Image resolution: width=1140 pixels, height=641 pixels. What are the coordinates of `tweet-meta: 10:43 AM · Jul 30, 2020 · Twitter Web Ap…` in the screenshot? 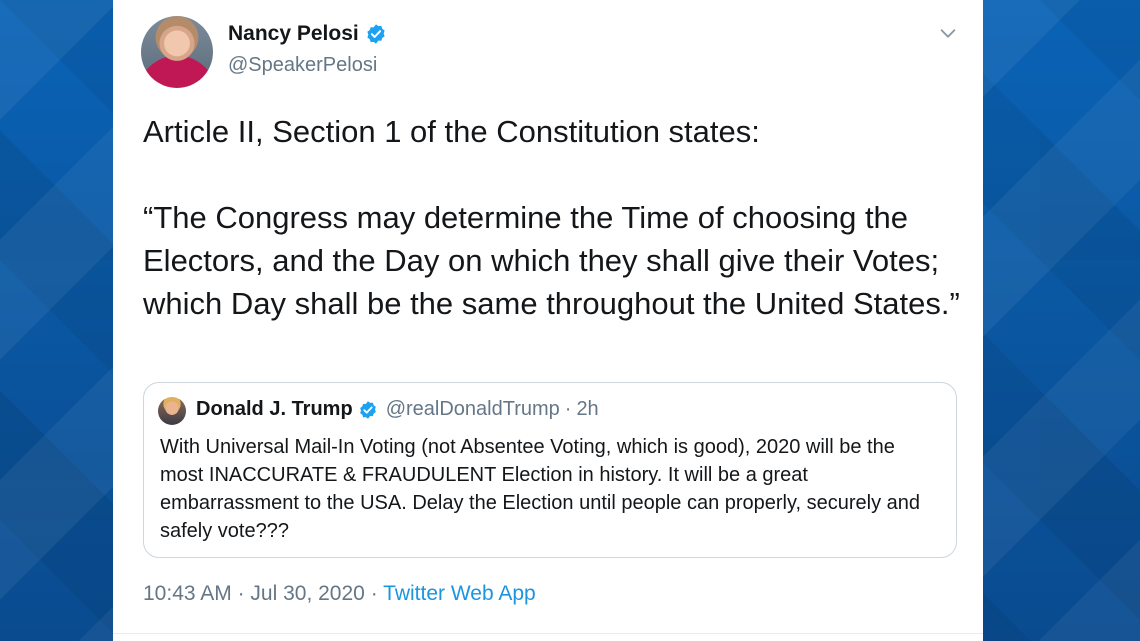 It's located at (339, 594).